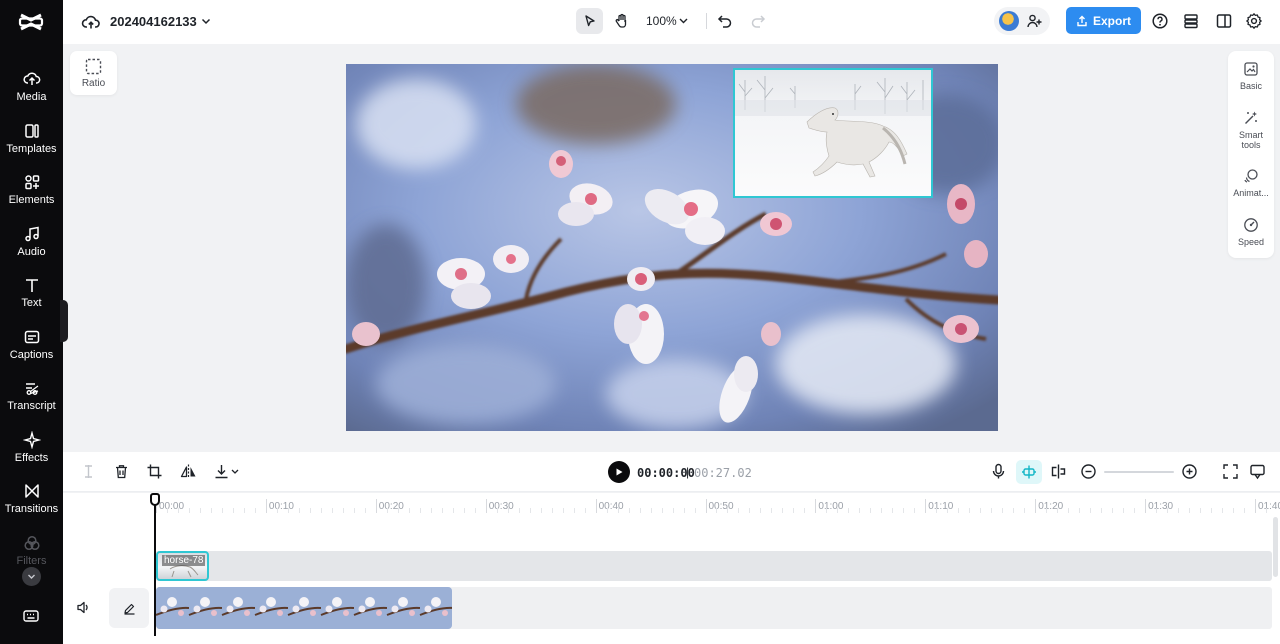  I want to click on sidebar-item-transcript: Transcript, so click(31, 399).